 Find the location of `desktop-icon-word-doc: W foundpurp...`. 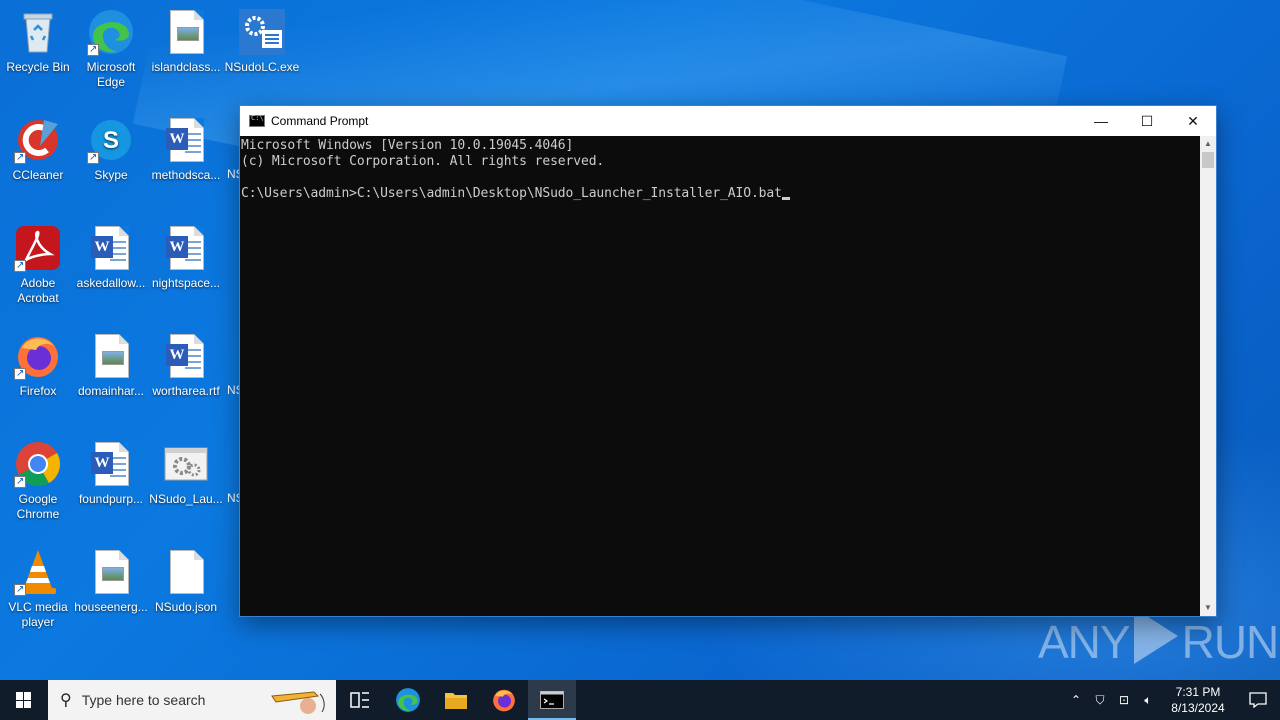

desktop-icon-word-doc: W foundpurp... is located at coordinates (111, 473).